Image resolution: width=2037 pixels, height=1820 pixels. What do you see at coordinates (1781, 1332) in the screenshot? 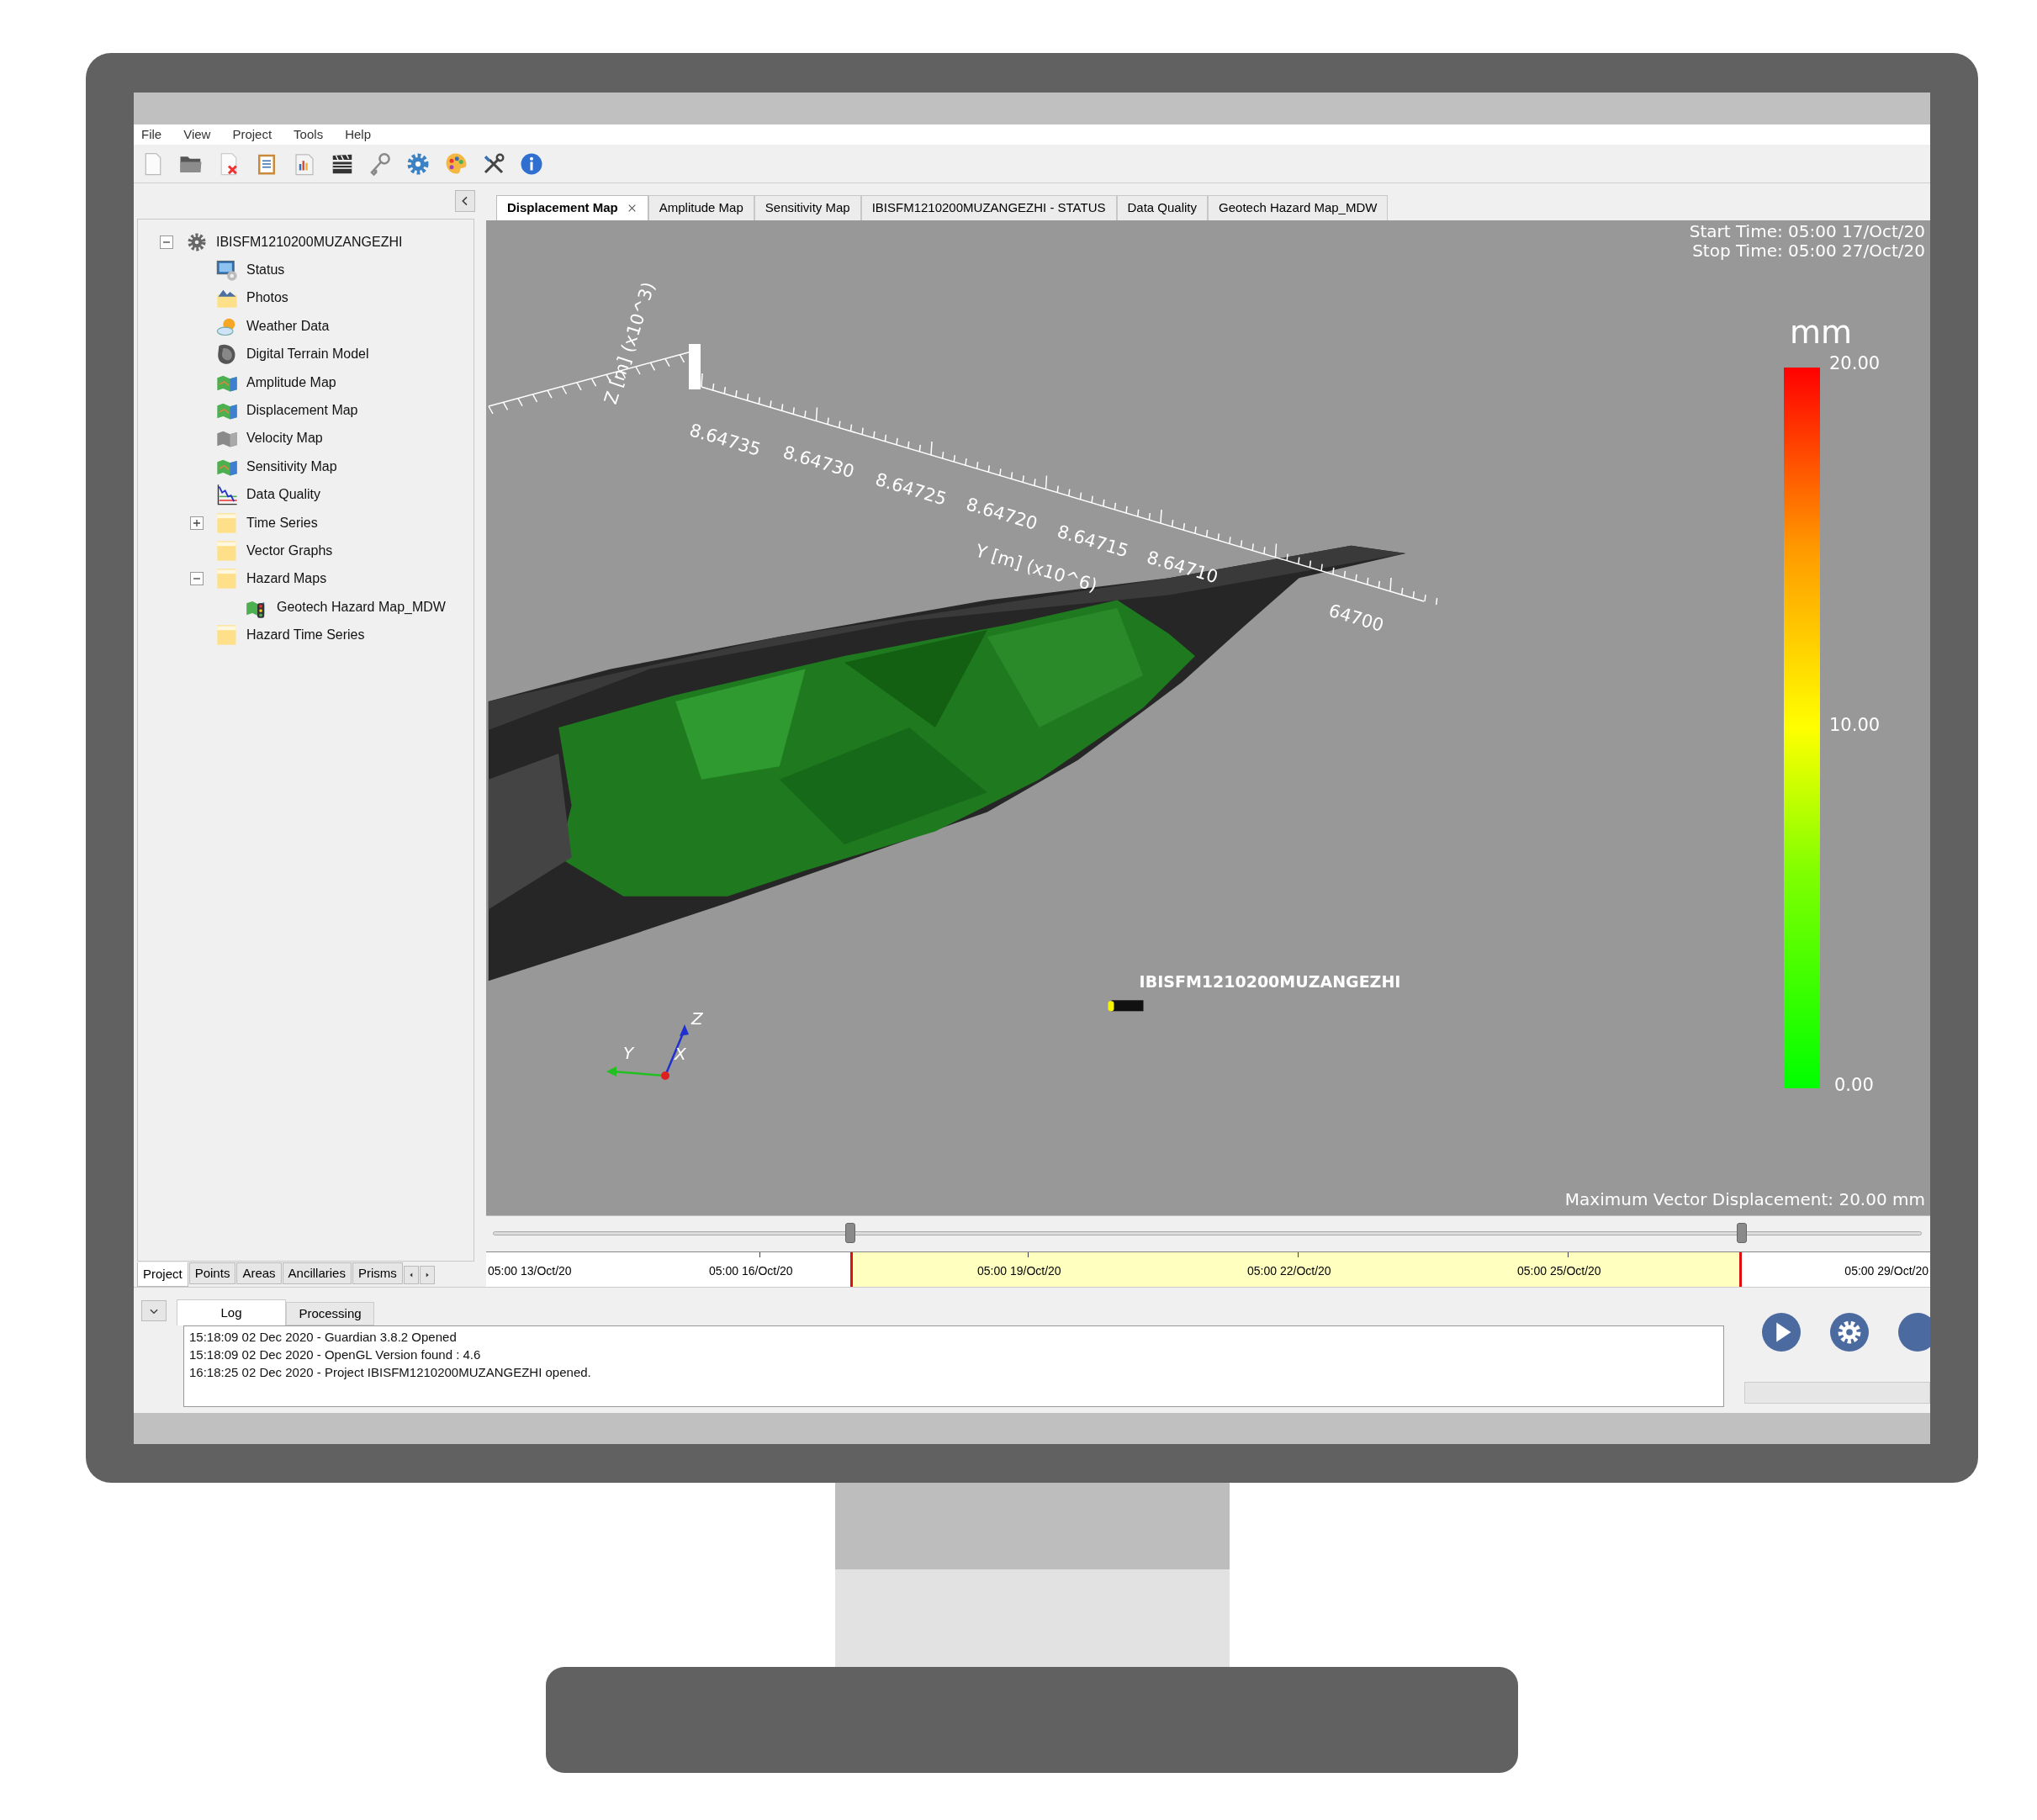
I see `play-button` at bounding box center [1781, 1332].